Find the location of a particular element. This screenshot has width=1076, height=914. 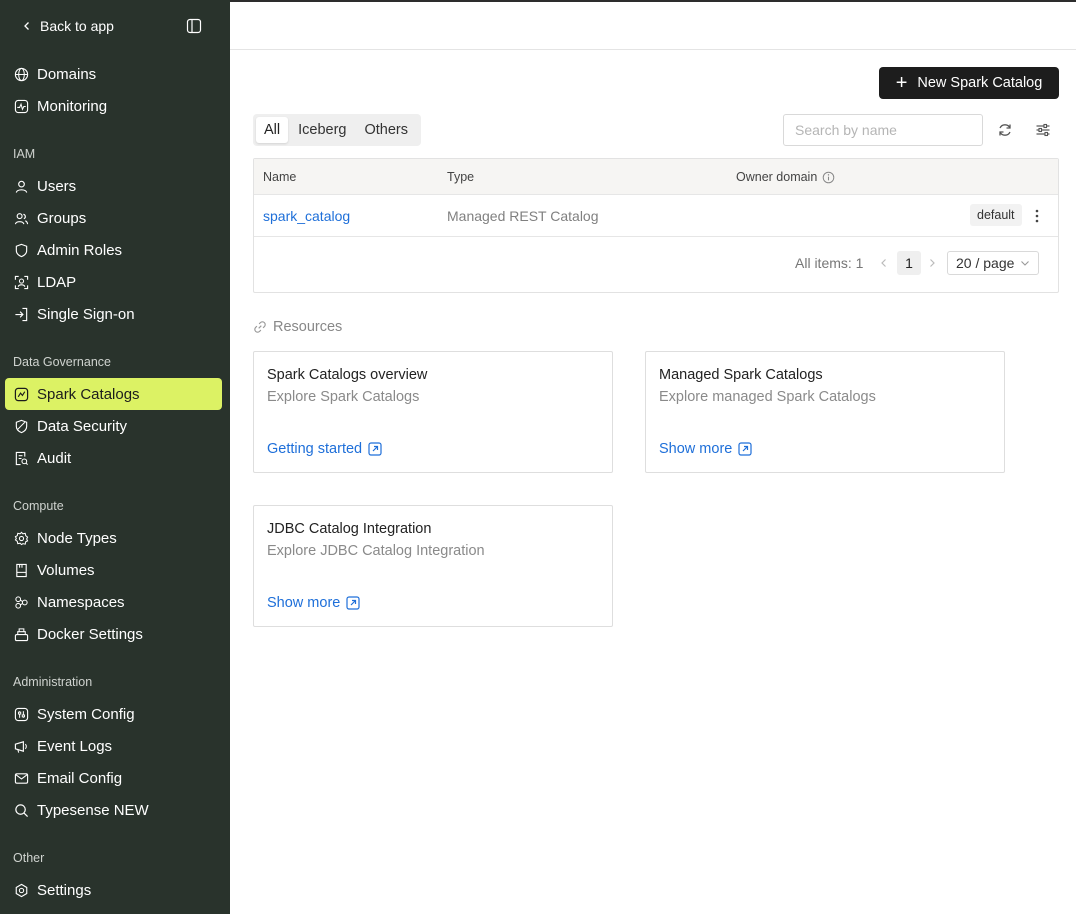

login-icon is located at coordinates (21, 314).